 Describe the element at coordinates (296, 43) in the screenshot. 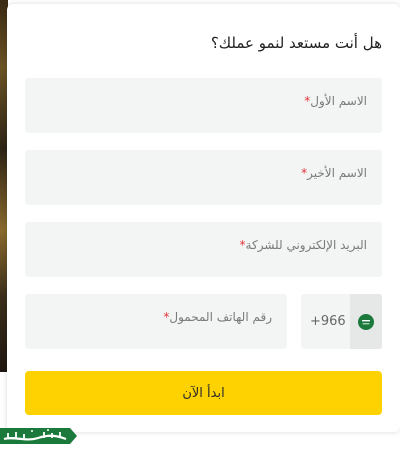

I see `form-title: هل أنت مستعد لنمو عملك؟` at that location.